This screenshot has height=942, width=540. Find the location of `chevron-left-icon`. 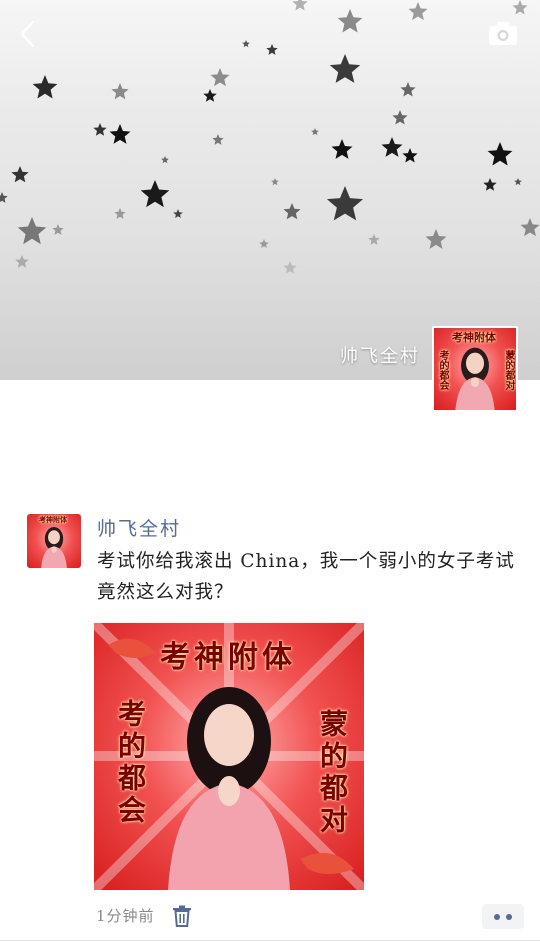

chevron-left-icon is located at coordinates (27, 34).